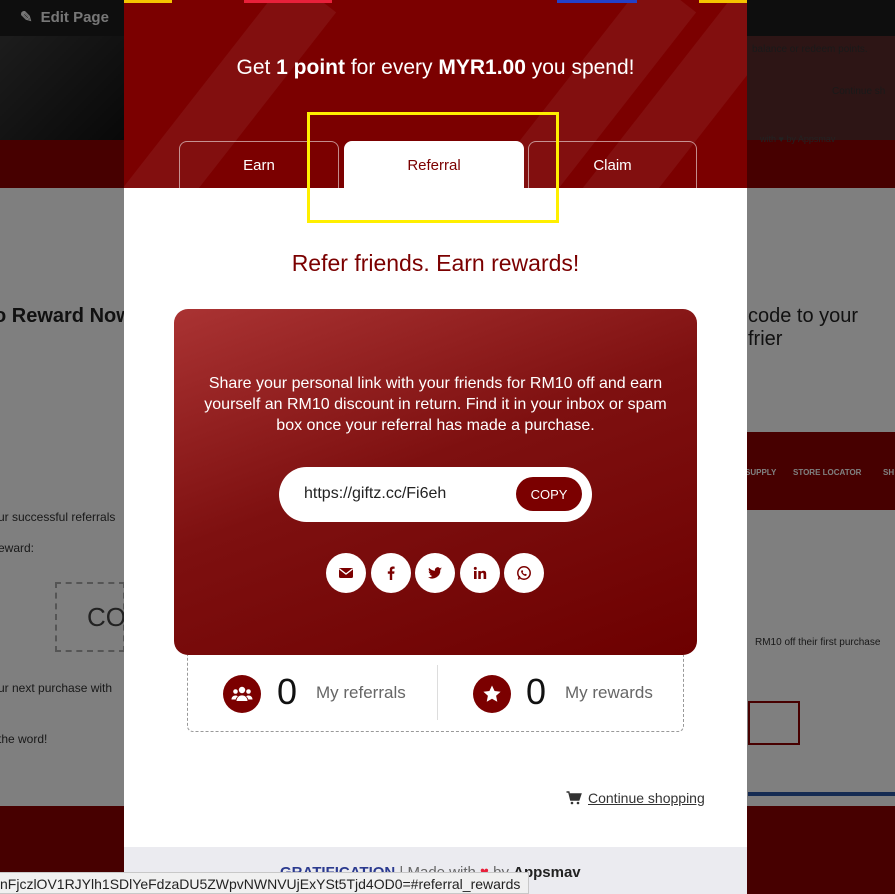 This screenshot has width=895, height=894. I want to click on referrals-label: My referrals, so click(361, 692).